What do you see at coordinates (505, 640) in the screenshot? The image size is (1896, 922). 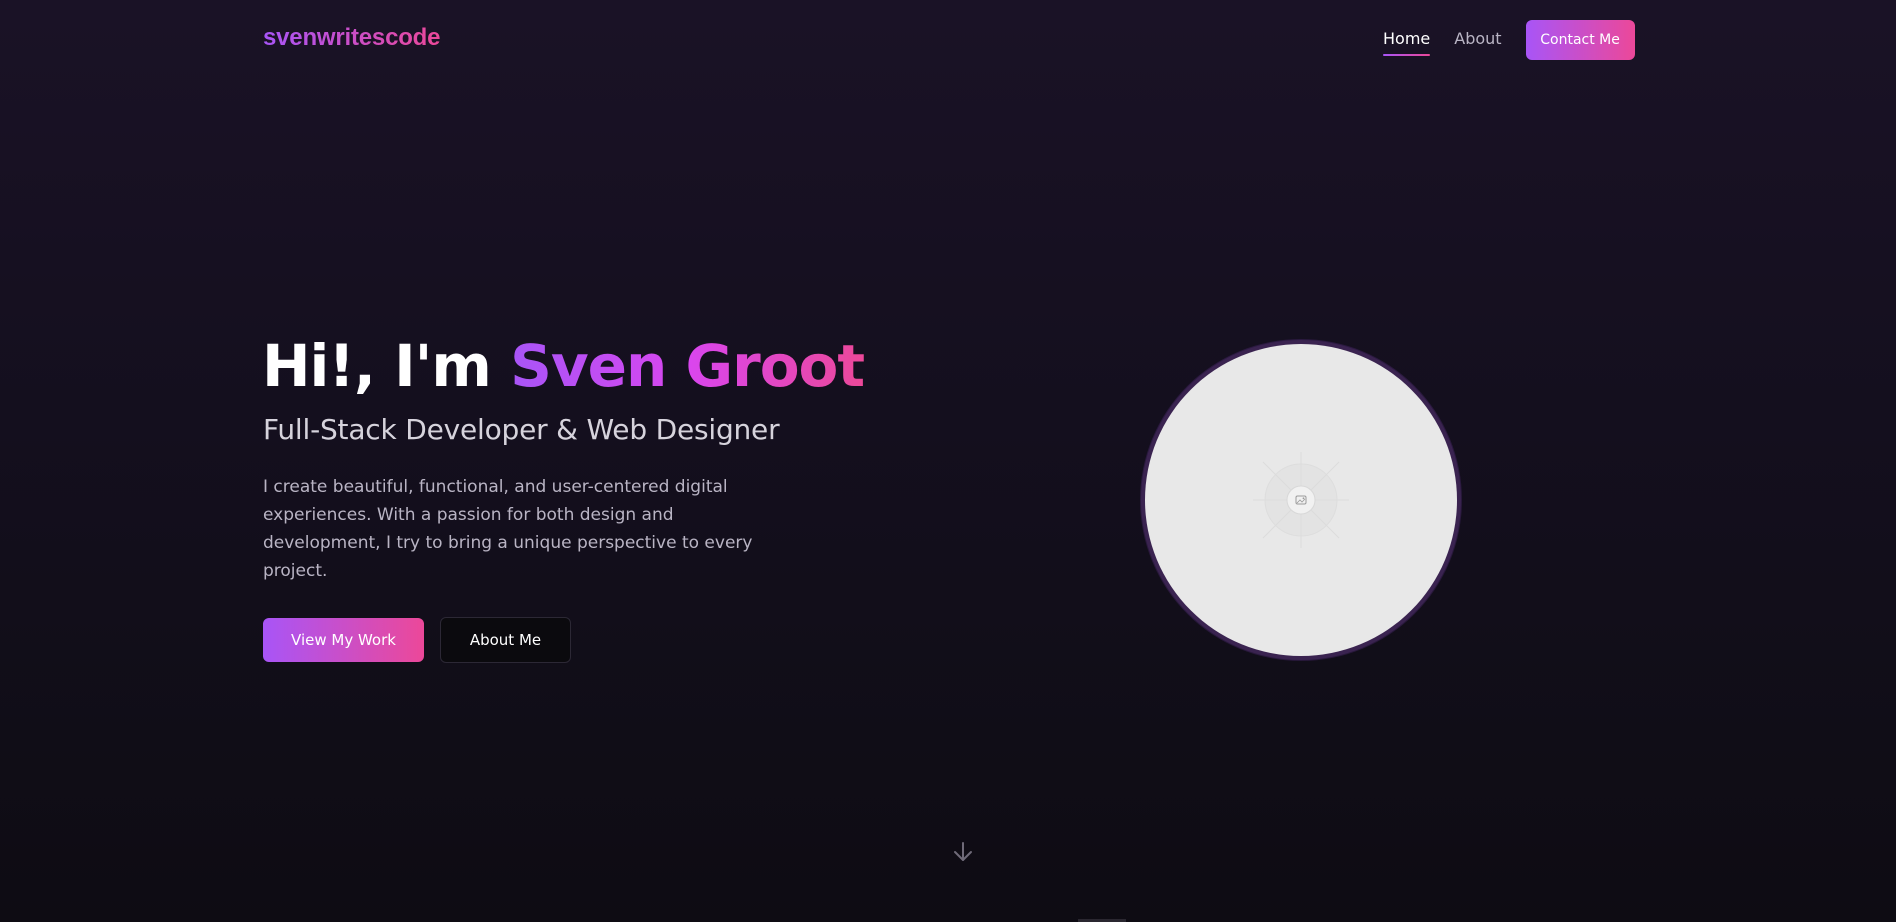 I see `about-me-button: About Me` at bounding box center [505, 640].